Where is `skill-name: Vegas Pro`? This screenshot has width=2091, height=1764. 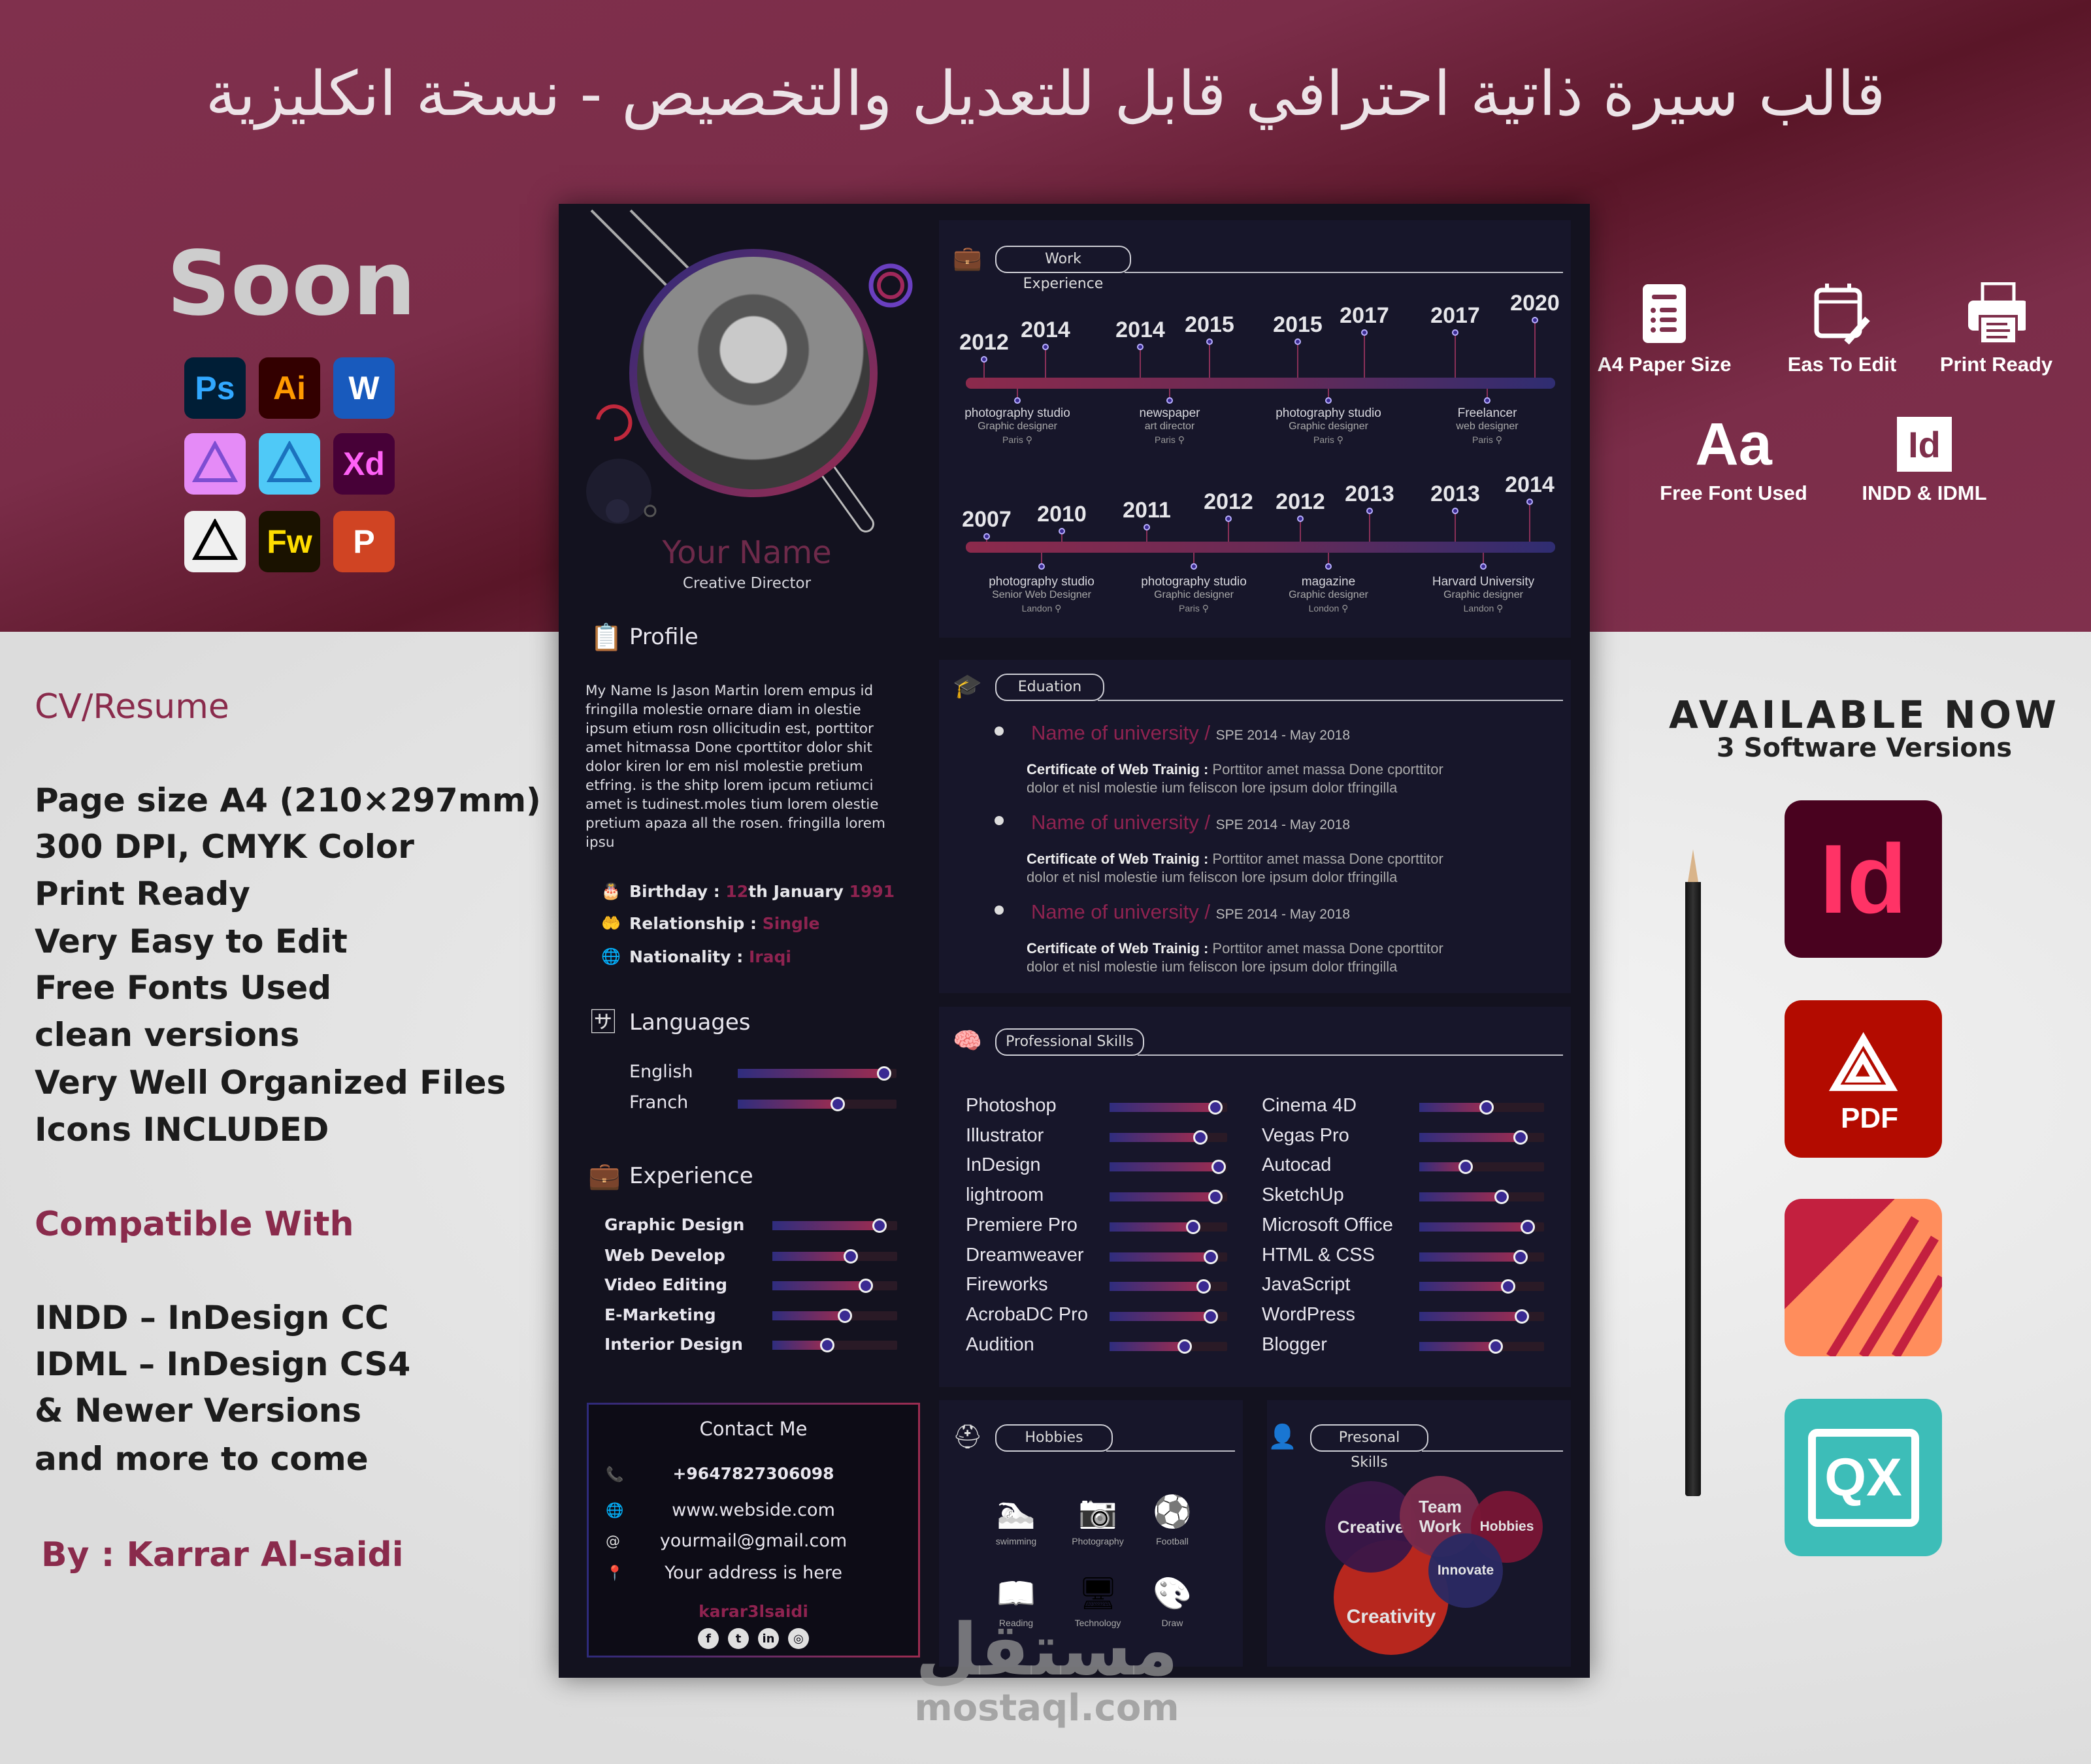 skill-name: Vegas Pro is located at coordinates (1305, 1135).